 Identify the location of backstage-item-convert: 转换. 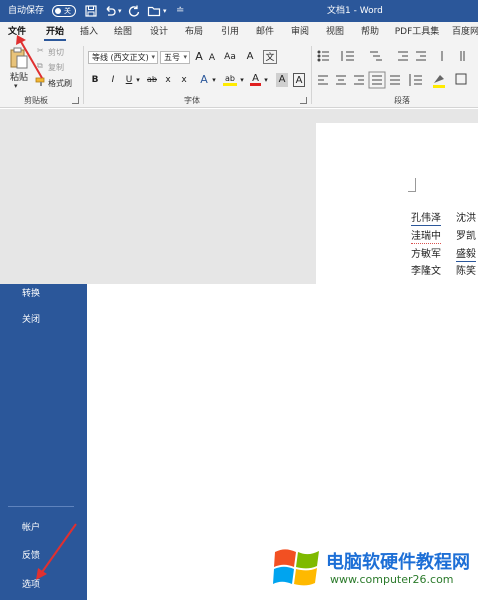
(31, 292).